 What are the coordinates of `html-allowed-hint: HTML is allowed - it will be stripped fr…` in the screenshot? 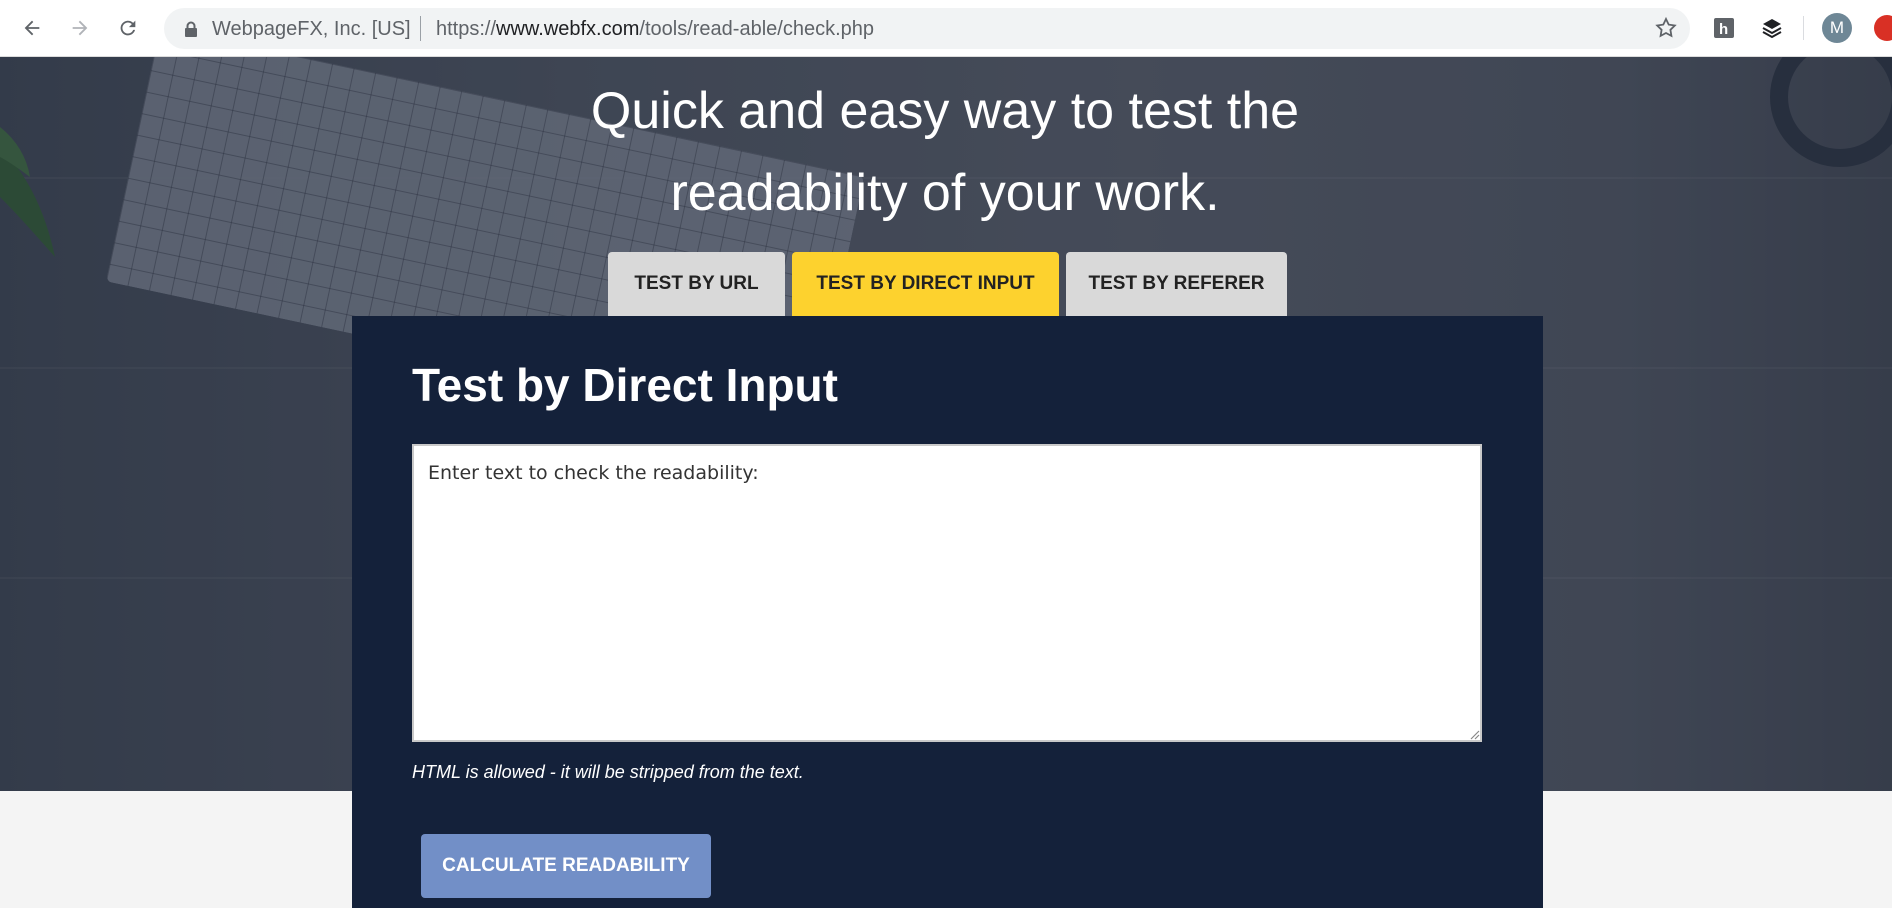 It's located at (608, 772).